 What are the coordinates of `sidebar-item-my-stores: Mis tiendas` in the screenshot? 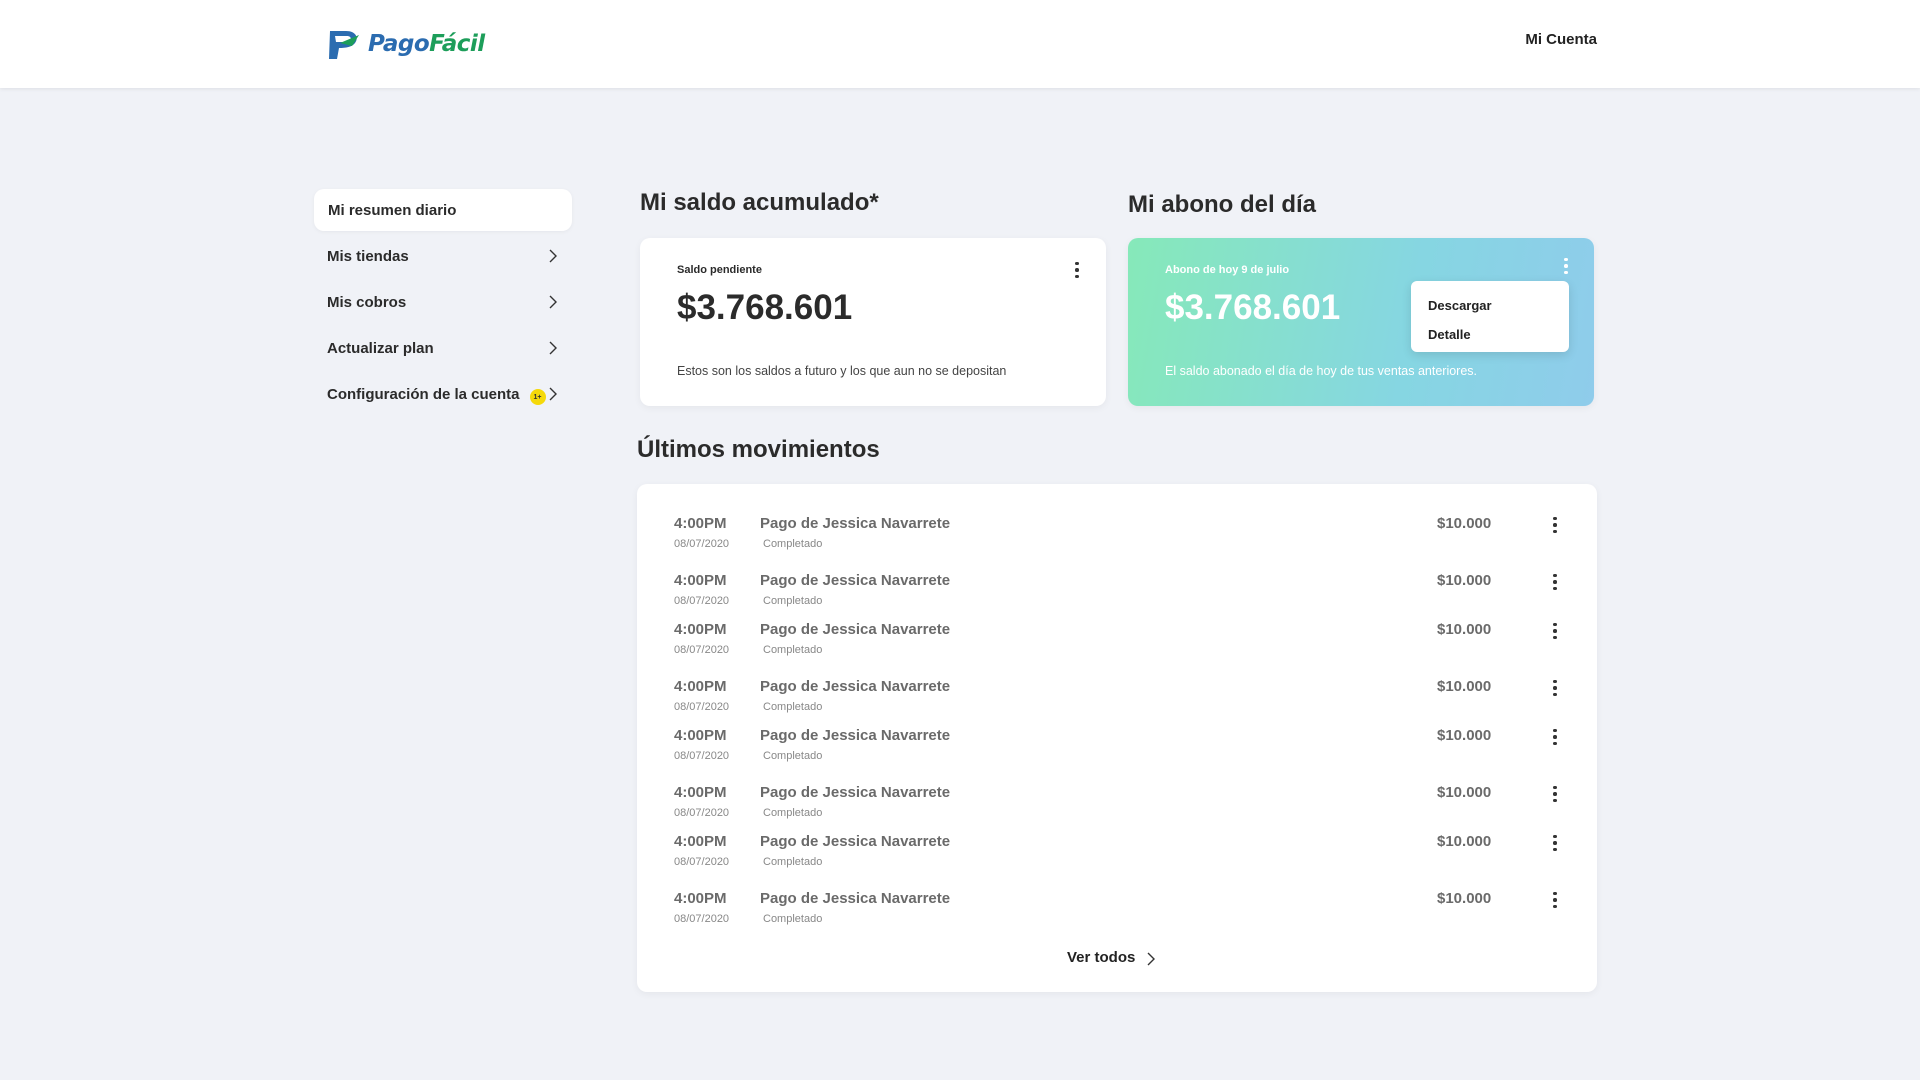 It's located at (443, 256).